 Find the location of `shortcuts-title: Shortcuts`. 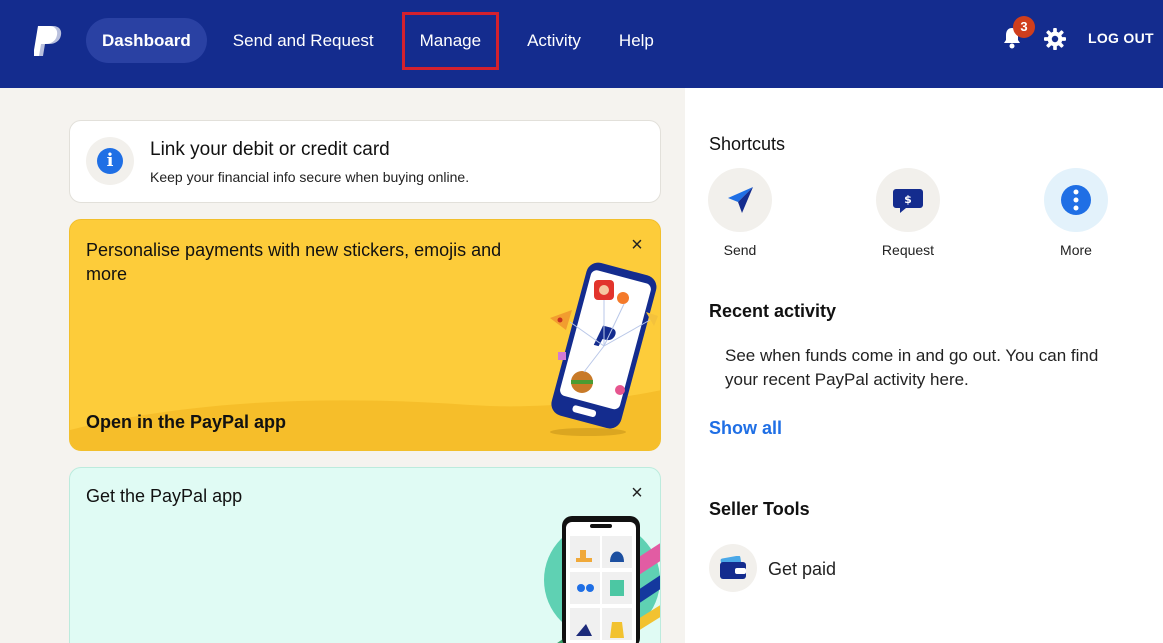

shortcuts-title: Shortcuts is located at coordinates (747, 144).